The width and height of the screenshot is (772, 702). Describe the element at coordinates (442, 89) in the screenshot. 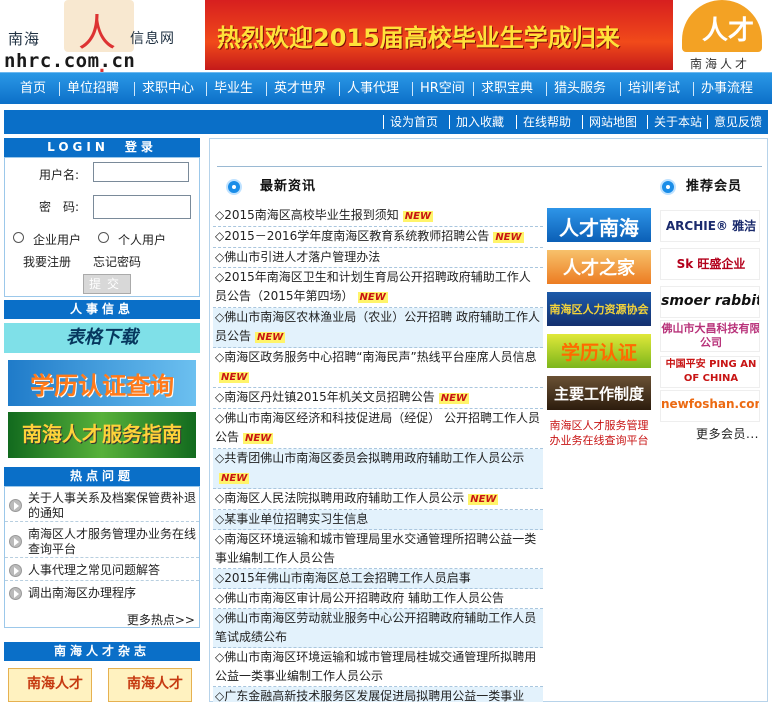

I see `nav-item: HR空间` at that location.